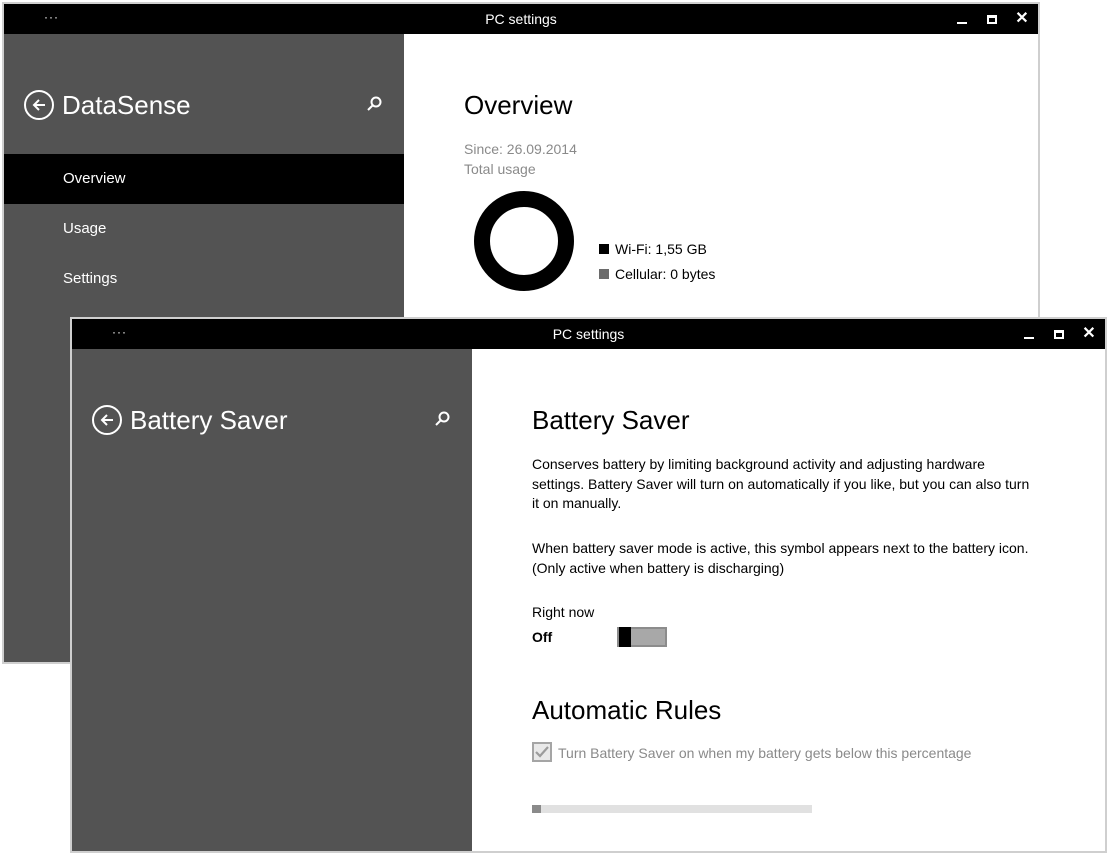 Image resolution: width=1107 pixels, height=853 pixels. I want to click on description-line: it on manually., so click(577, 503).